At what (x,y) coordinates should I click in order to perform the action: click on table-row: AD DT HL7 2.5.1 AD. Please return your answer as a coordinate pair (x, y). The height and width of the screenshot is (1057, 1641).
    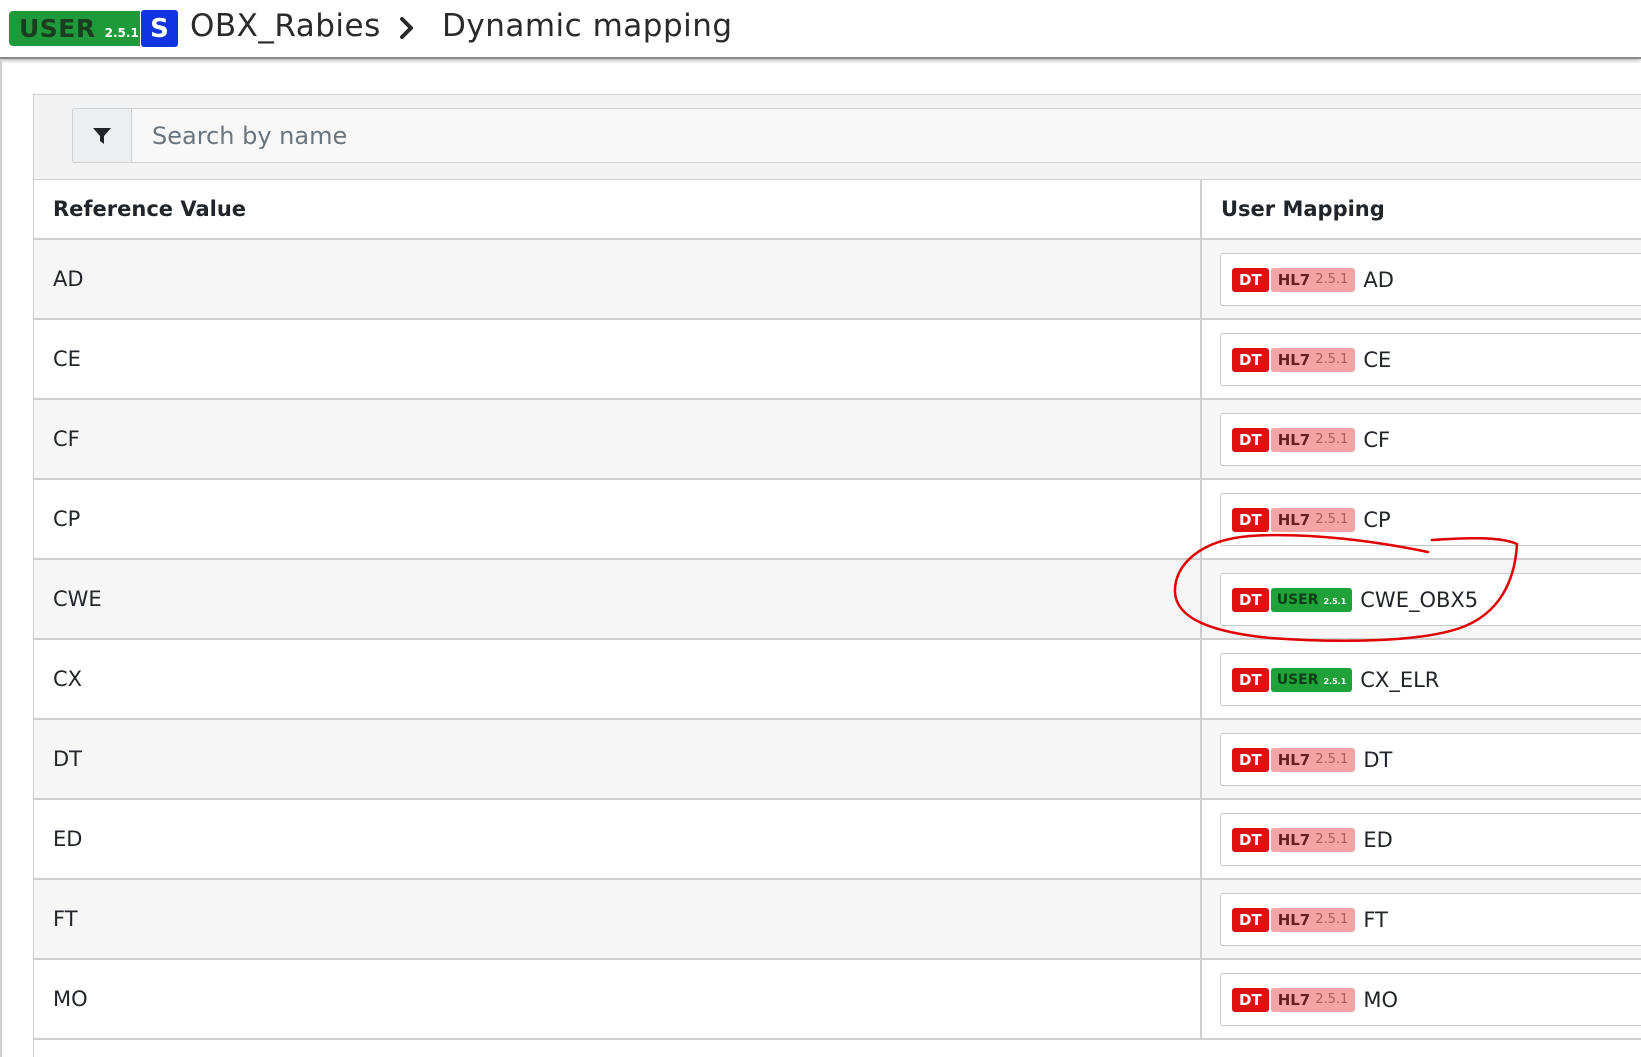
    Looking at the image, I should click on (837, 280).